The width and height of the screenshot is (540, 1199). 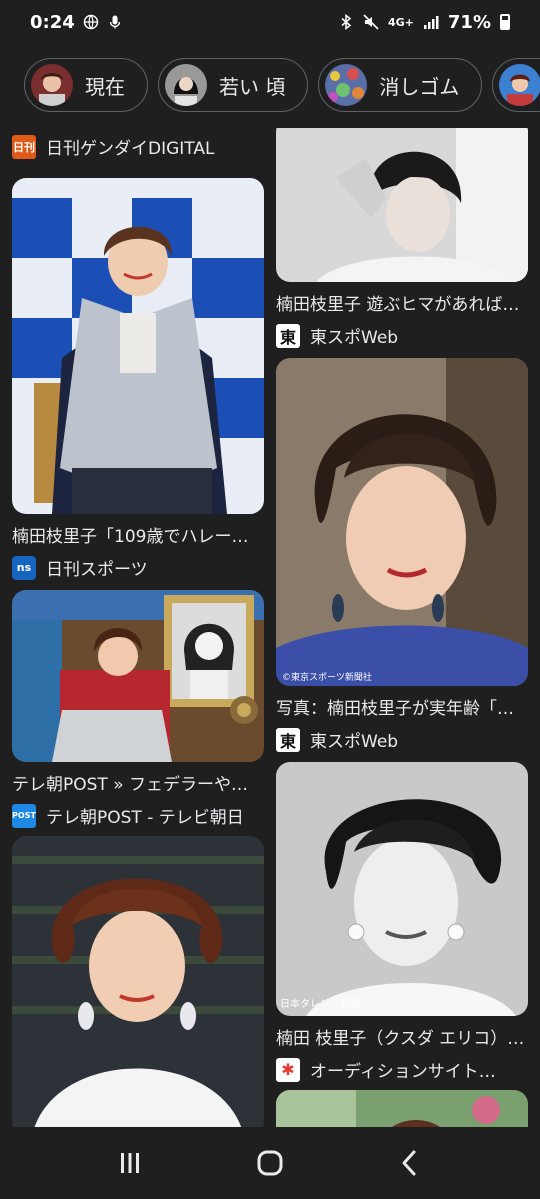 I want to click on chip-label: 消しゴム, so click(x=419, y=86).